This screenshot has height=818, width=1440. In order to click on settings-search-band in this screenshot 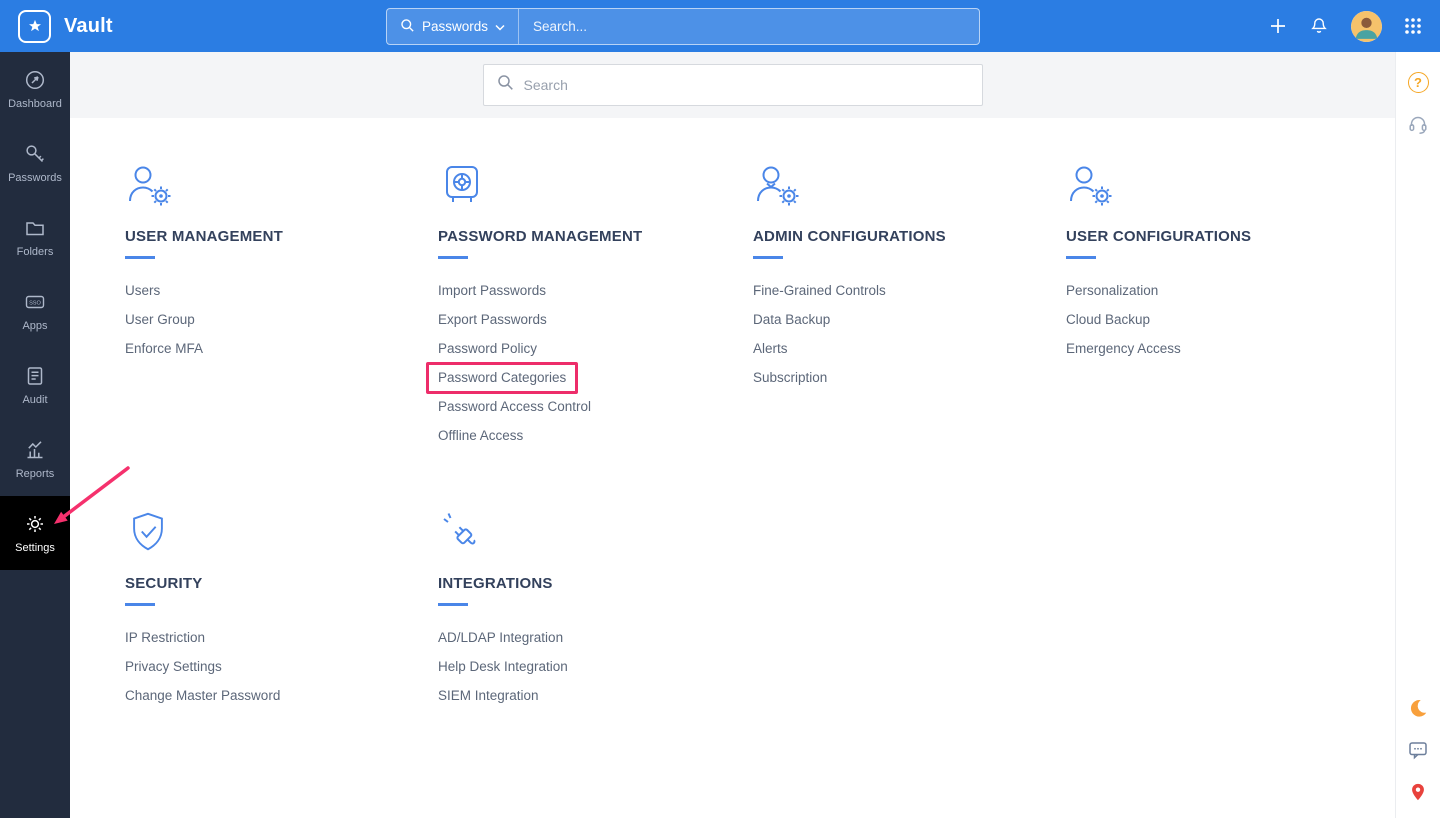, I will do `click(732, 85)`.